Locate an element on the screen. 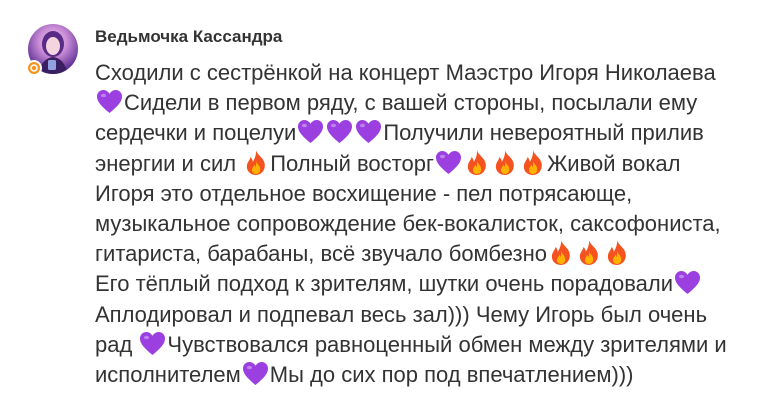 This screenshot has height=406, width=770. comment-text-segment: исполнителем is located at coordinates (168, 374).